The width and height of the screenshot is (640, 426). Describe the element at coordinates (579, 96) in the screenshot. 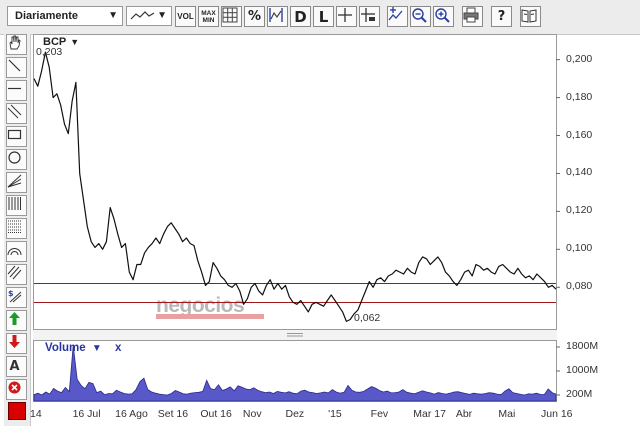

I see `y-tick-label: 0,180` at that location.